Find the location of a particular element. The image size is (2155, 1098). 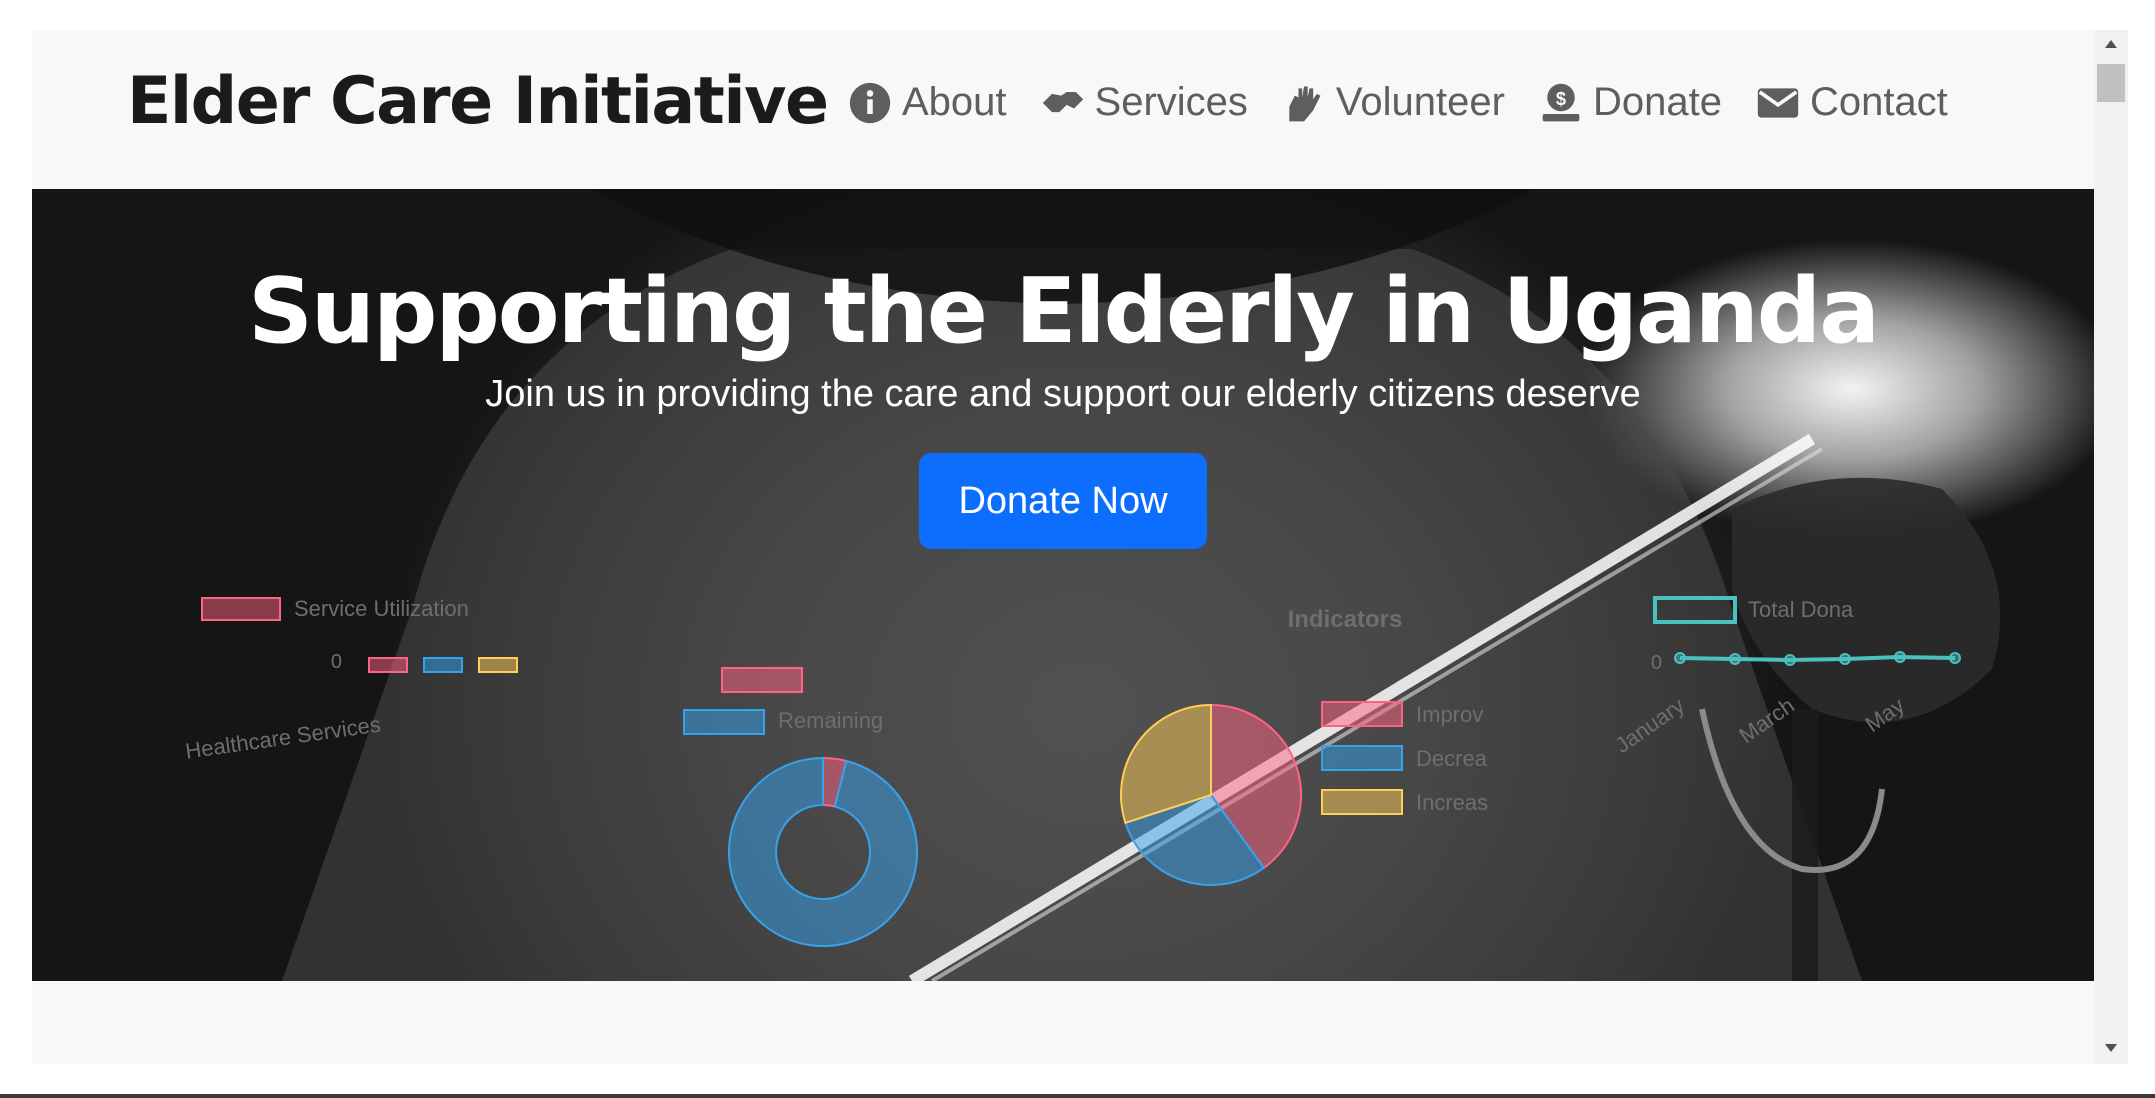

donate-icon: $ is located at coordinates (1561, 102).